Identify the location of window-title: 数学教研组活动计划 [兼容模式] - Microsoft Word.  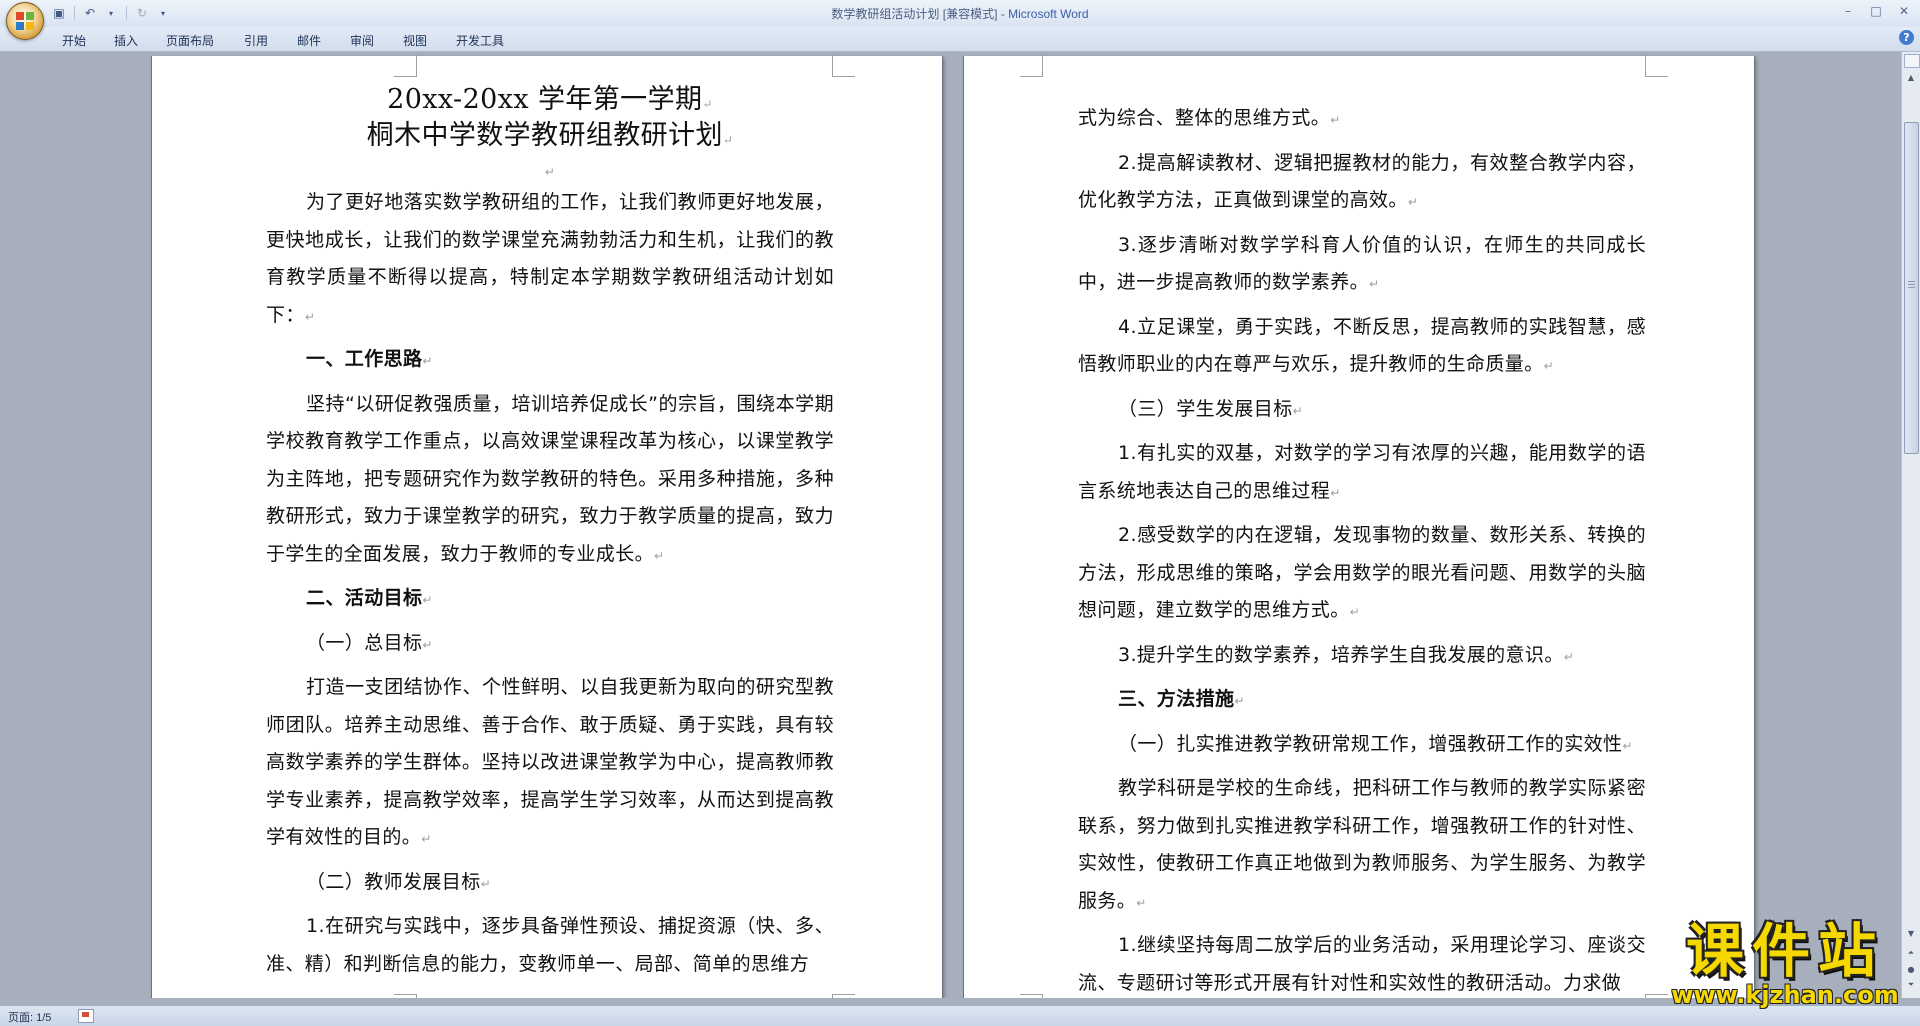
(960, 13).